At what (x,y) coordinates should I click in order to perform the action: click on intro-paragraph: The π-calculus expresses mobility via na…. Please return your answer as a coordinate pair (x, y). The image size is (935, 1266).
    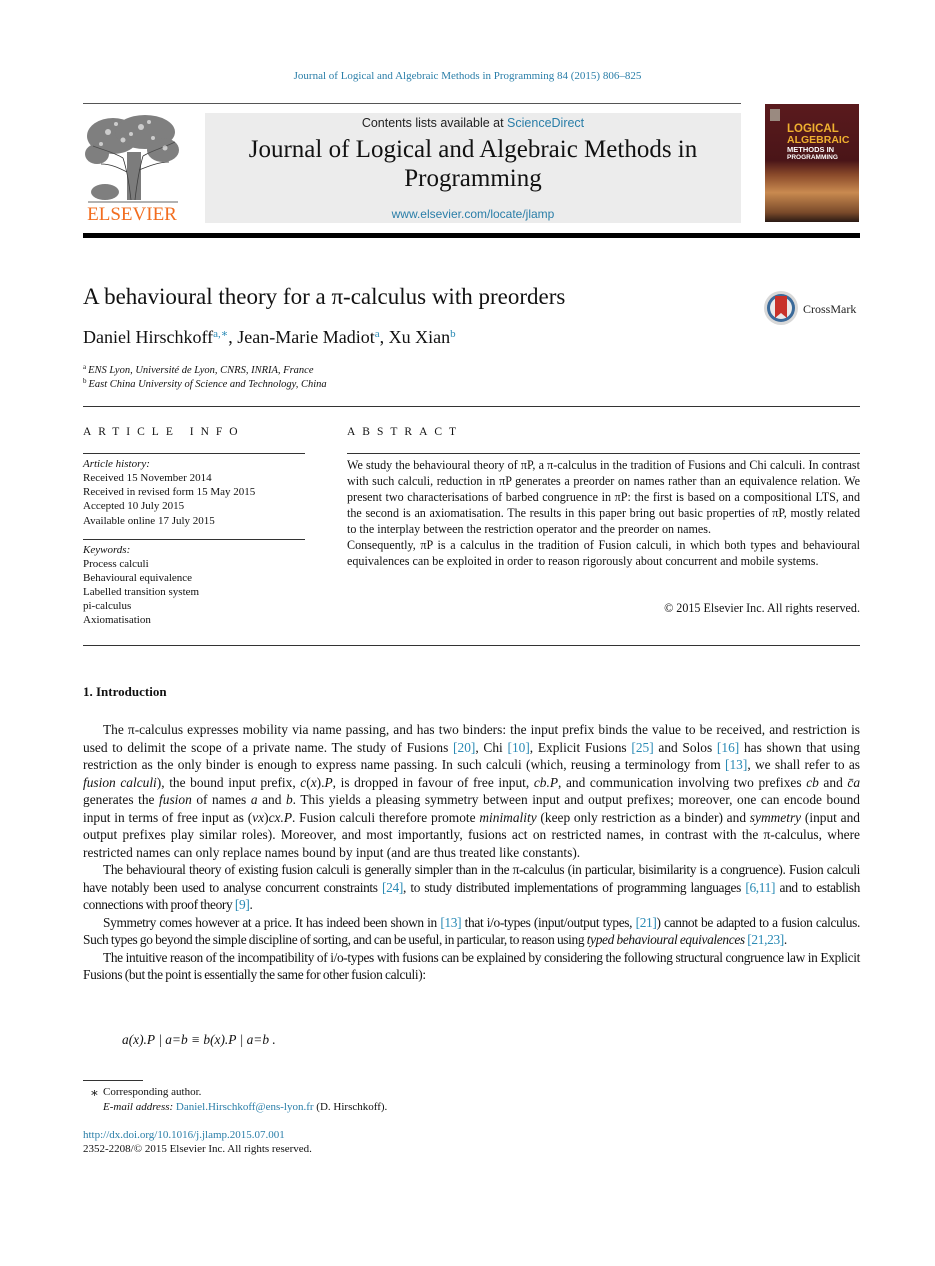
    Looking at the image, I should click on (472, 791).